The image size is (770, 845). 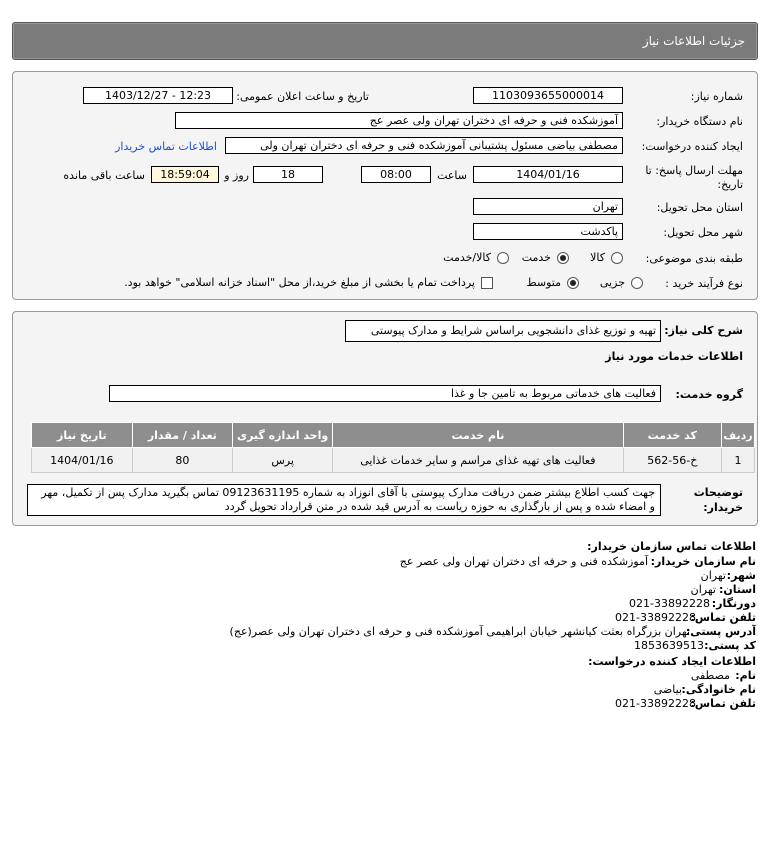 I want to click on contact-province-value: تهران, so click(x=703, y=589).